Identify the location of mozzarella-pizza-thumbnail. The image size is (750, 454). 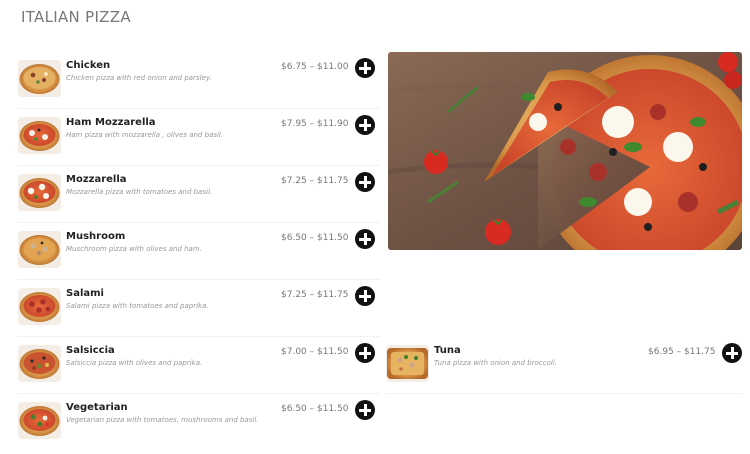
(39, 192).